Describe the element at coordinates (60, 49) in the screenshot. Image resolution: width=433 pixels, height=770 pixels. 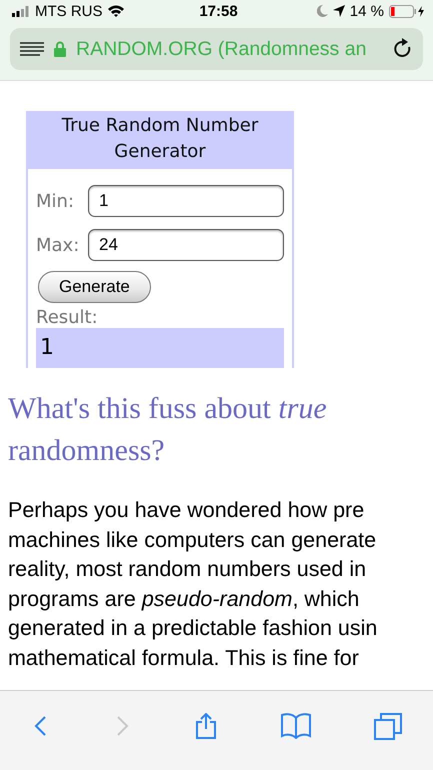
I see `lock-icon` at that location.